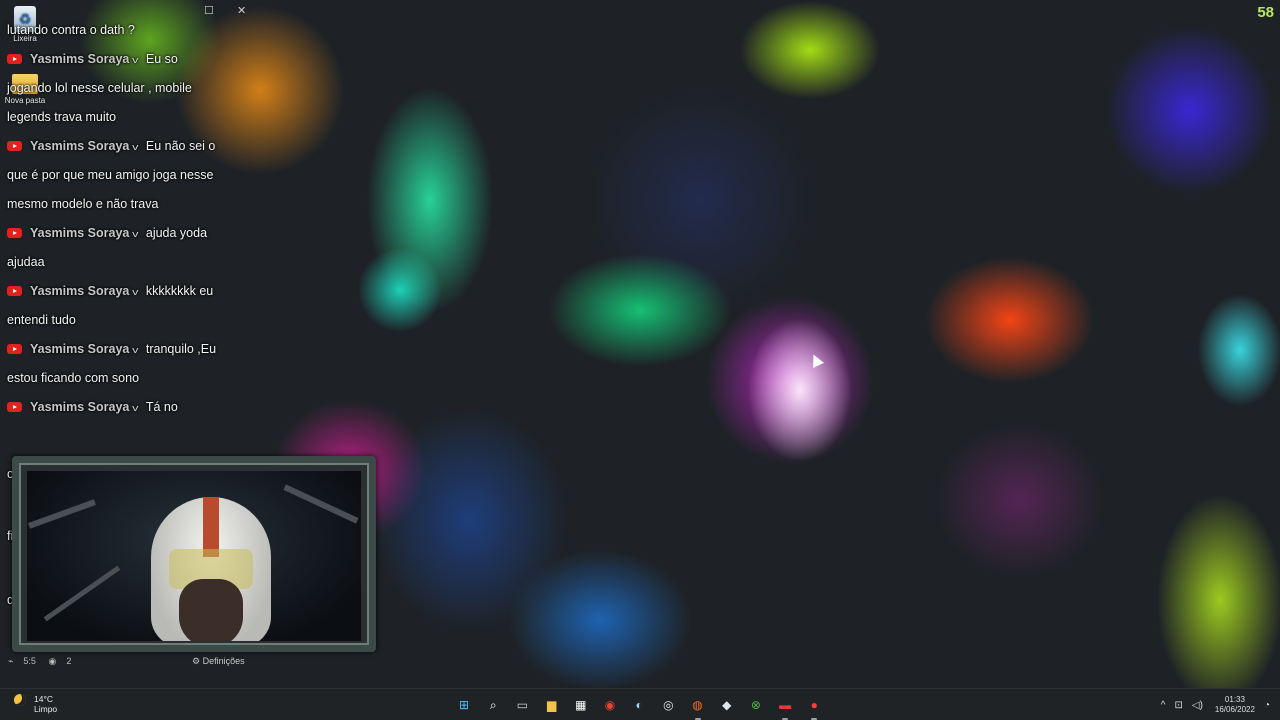 This screenshot has height=720, width=1280. What do you see at coordinates (698, 706) in the screenshot?
I see `origin-icon: ◍` at bounding box center [698, 706].